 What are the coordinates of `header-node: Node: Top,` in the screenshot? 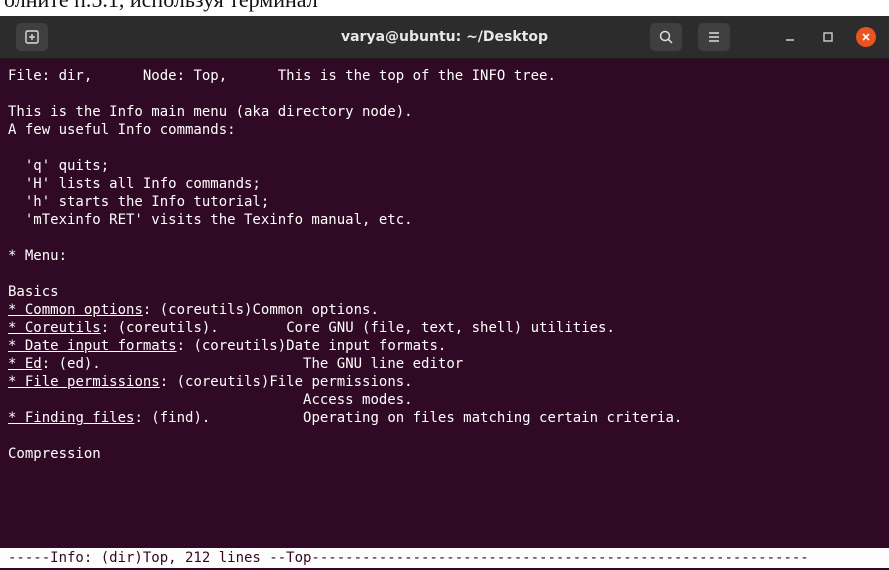 It's located at (185, 76).